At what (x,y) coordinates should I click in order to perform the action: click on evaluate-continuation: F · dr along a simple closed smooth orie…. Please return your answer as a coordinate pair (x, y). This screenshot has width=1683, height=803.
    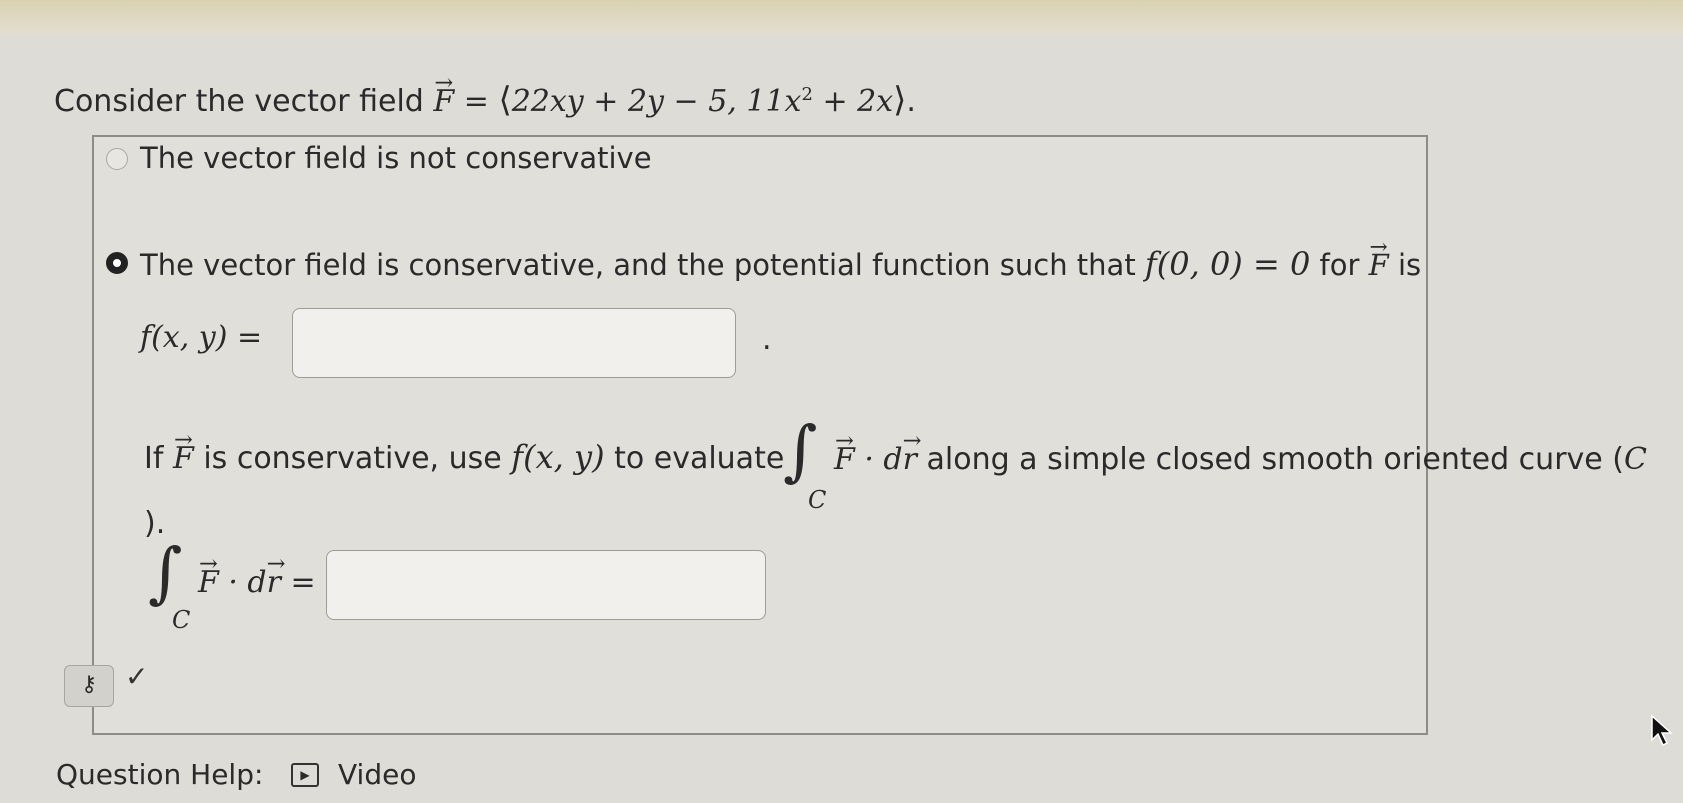
    Looking at the image, I should click on (1240, 452).